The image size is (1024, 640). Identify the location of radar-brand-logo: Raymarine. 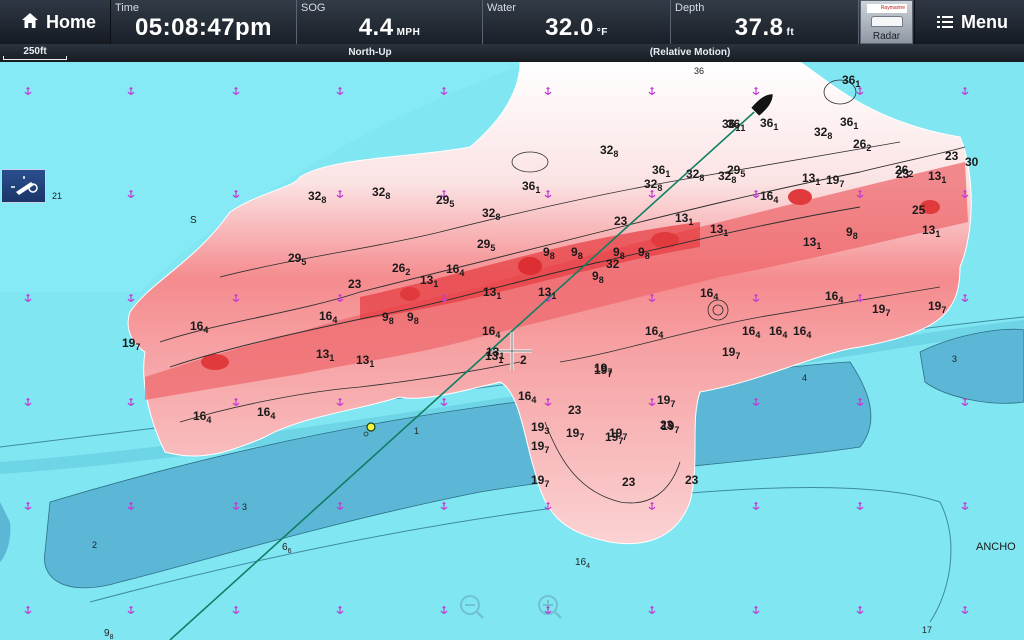
(887, 8).